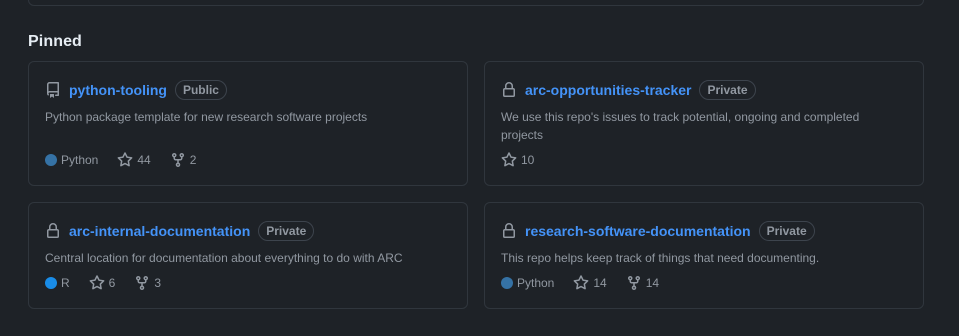  I want to click on repo-header: arc-opportunities-tracker Private, so click(628, 90).